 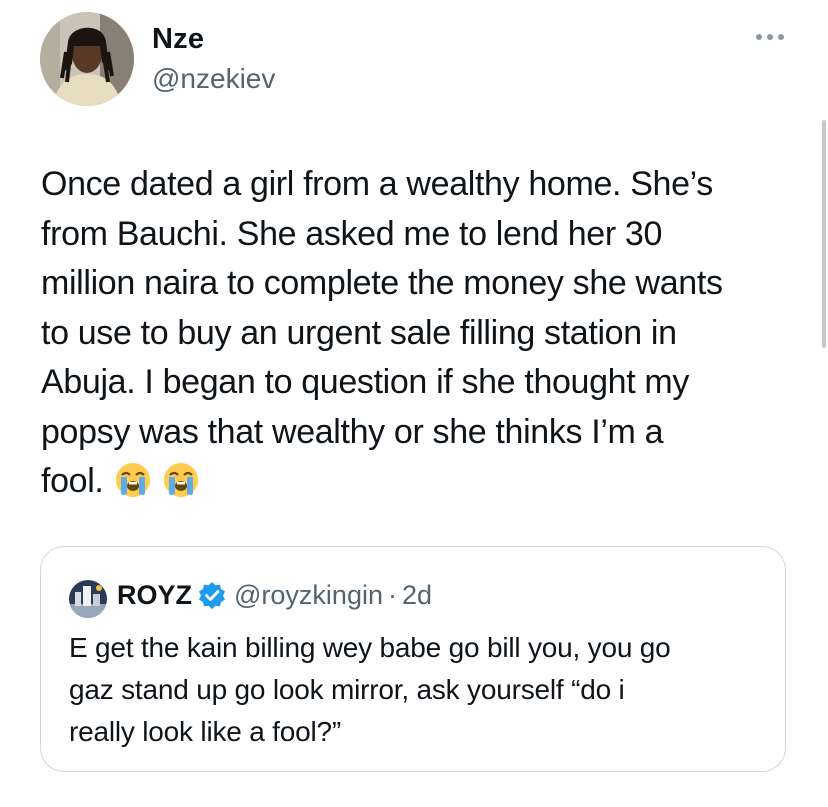 I want to click on author-display-name: Nze, so click(x=178, y=39).